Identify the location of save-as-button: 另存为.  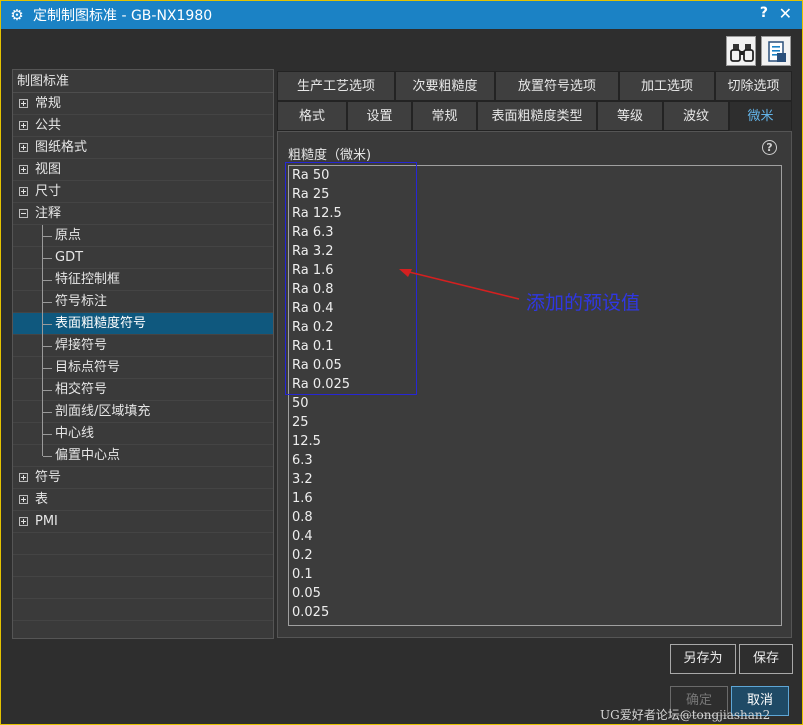
(703, 659).